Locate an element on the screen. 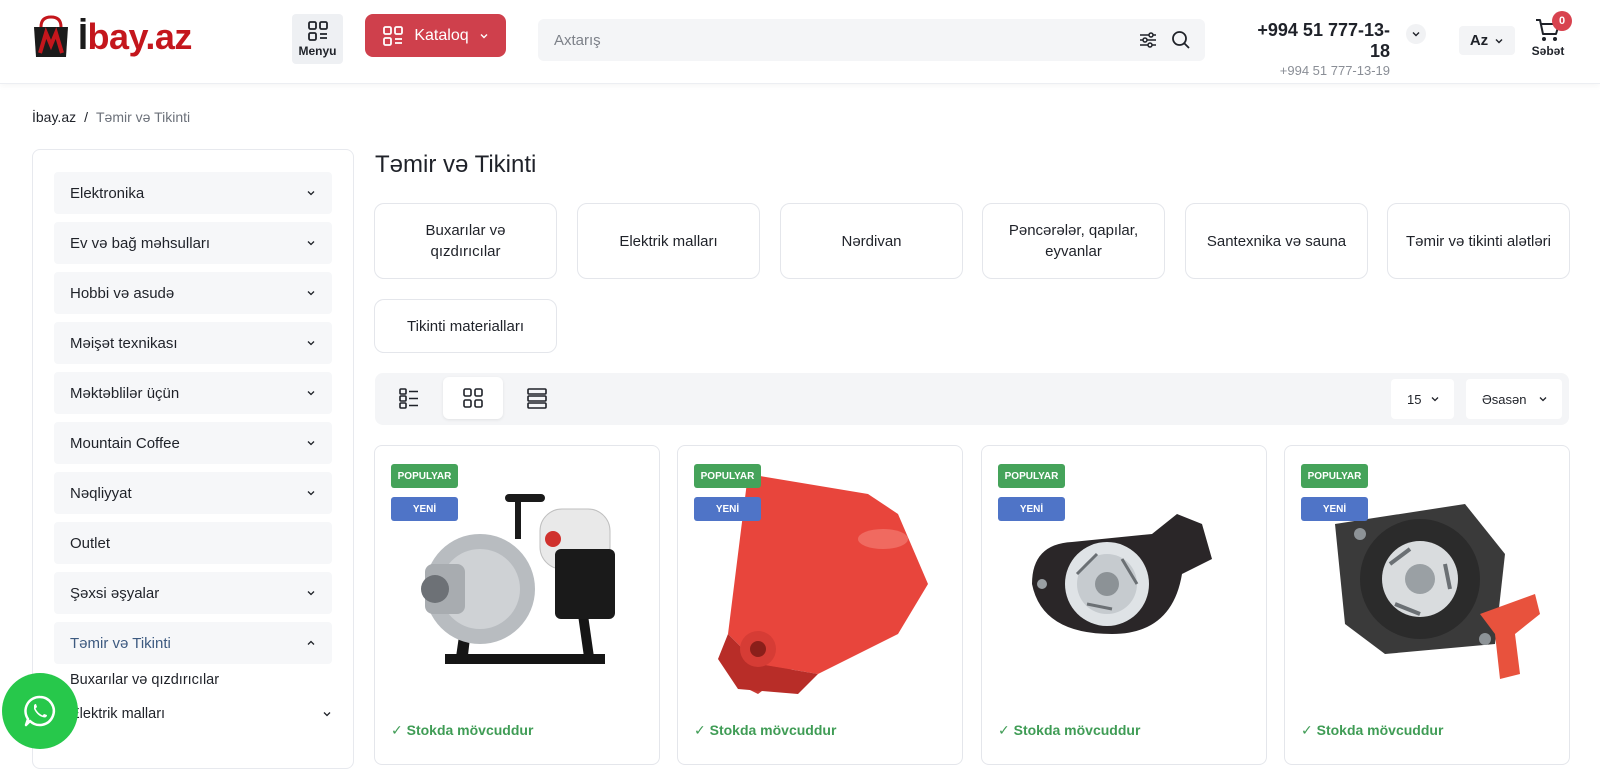  sidebar-item-label: Mountain Coffee is located at coordinates (125, 443).